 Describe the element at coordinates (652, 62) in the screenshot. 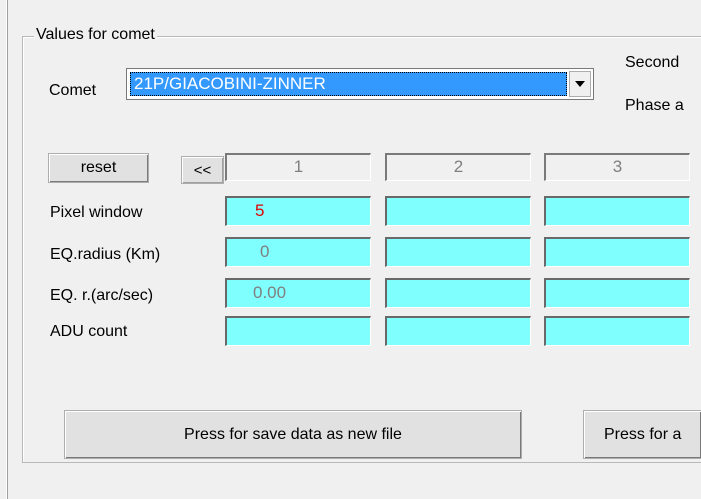

I see `second-label: Second` at that location.